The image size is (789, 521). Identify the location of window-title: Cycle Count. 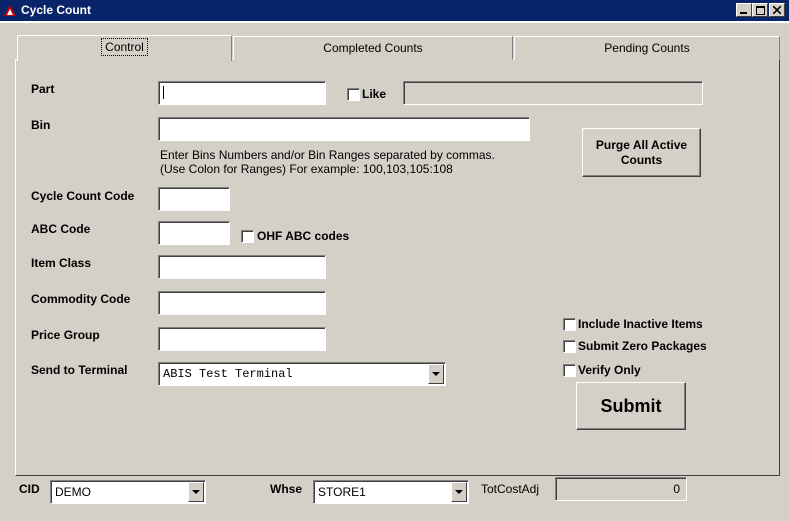
(56, 10).